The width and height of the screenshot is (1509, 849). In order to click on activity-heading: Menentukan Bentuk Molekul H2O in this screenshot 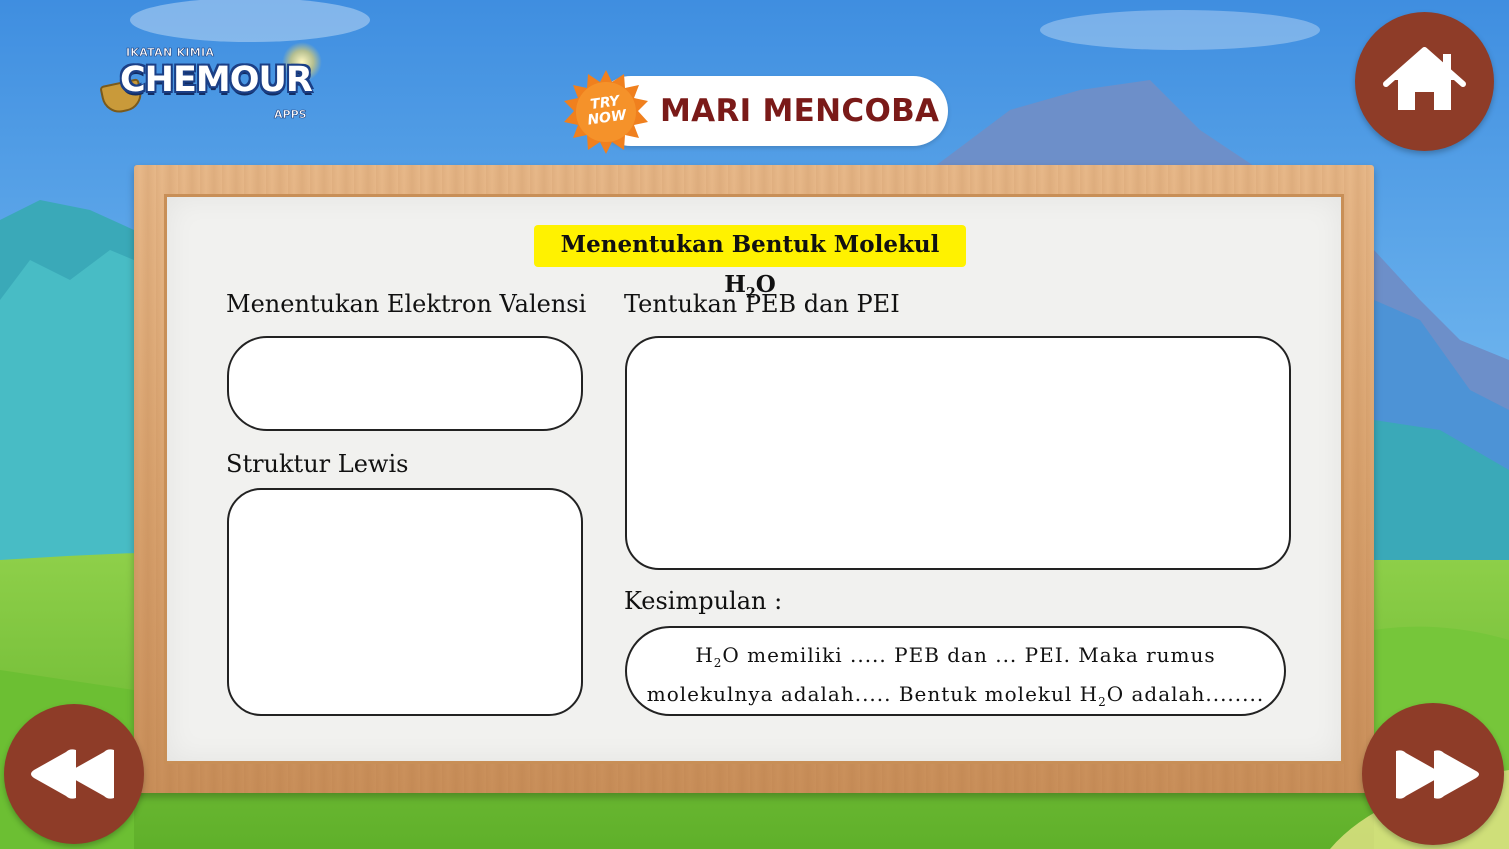, I will do `click(750, 263)`.